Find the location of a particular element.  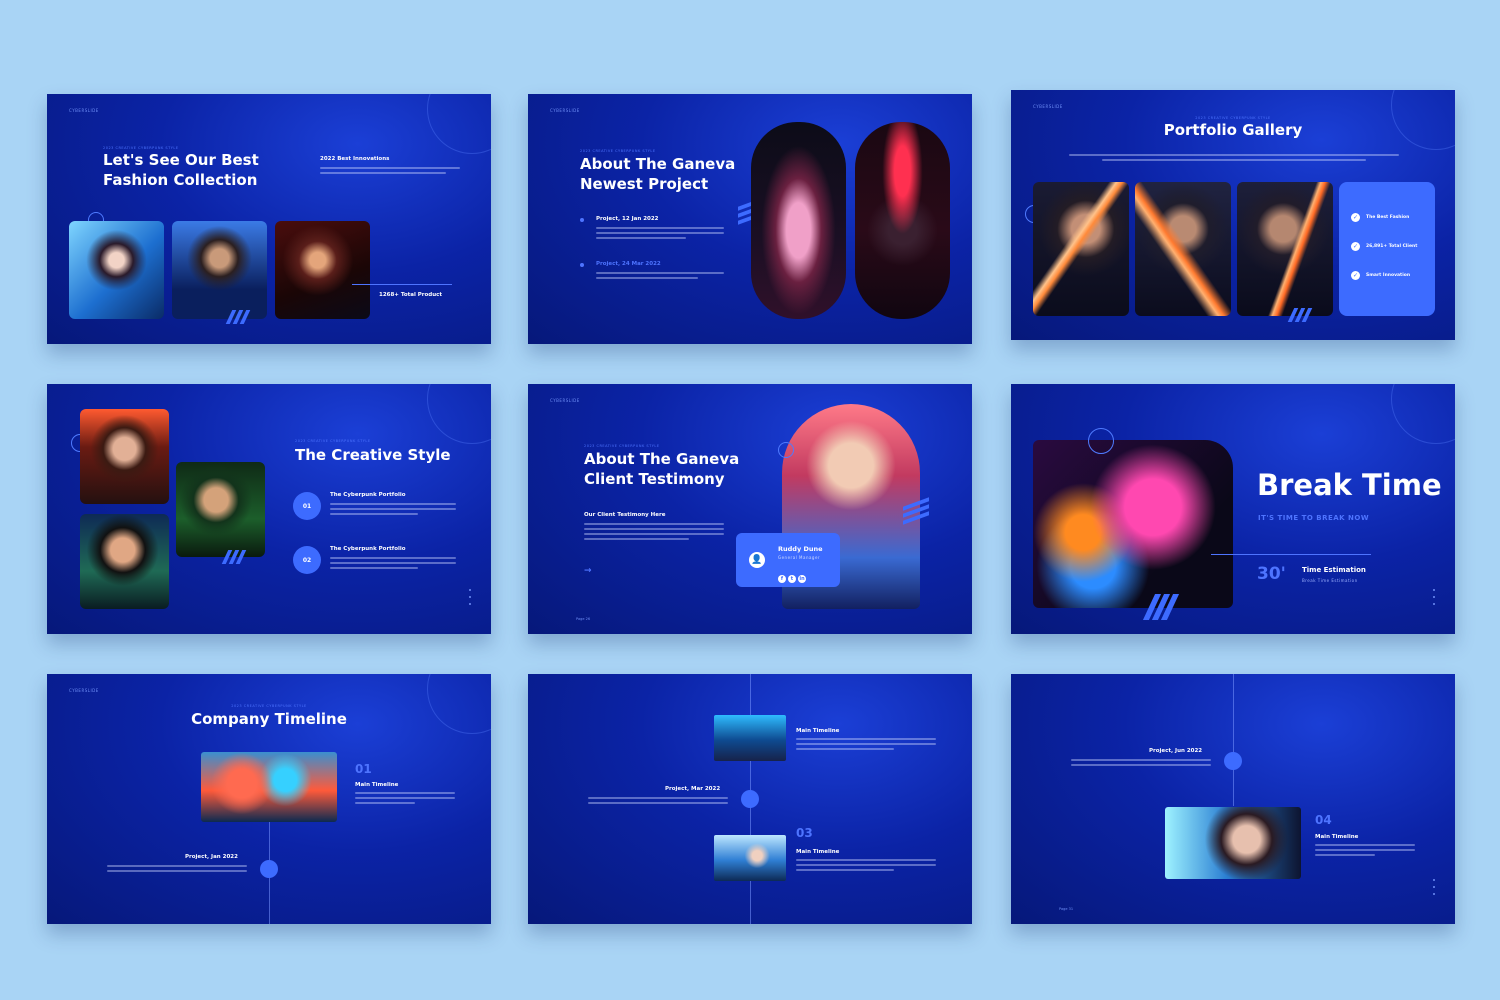

page-number: Page 26 is located at coordinates (583, 619).